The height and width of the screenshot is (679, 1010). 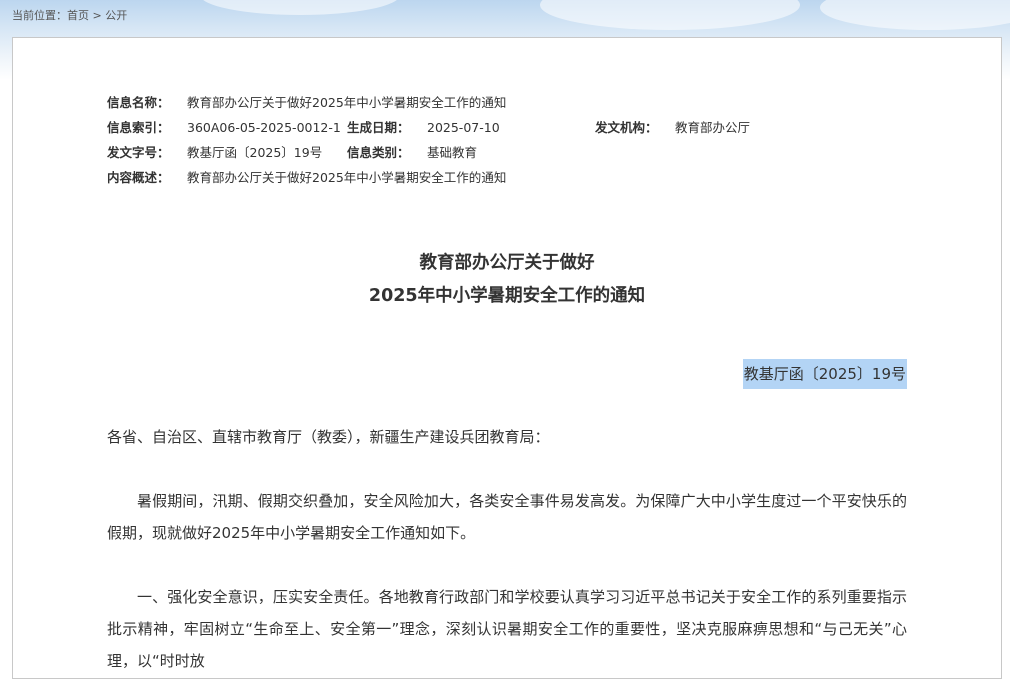 What do you see at coordinates (138, 102) in the screenshot?
I see `meta-name-key: 信息名称：` at bounding box center [138, 102].